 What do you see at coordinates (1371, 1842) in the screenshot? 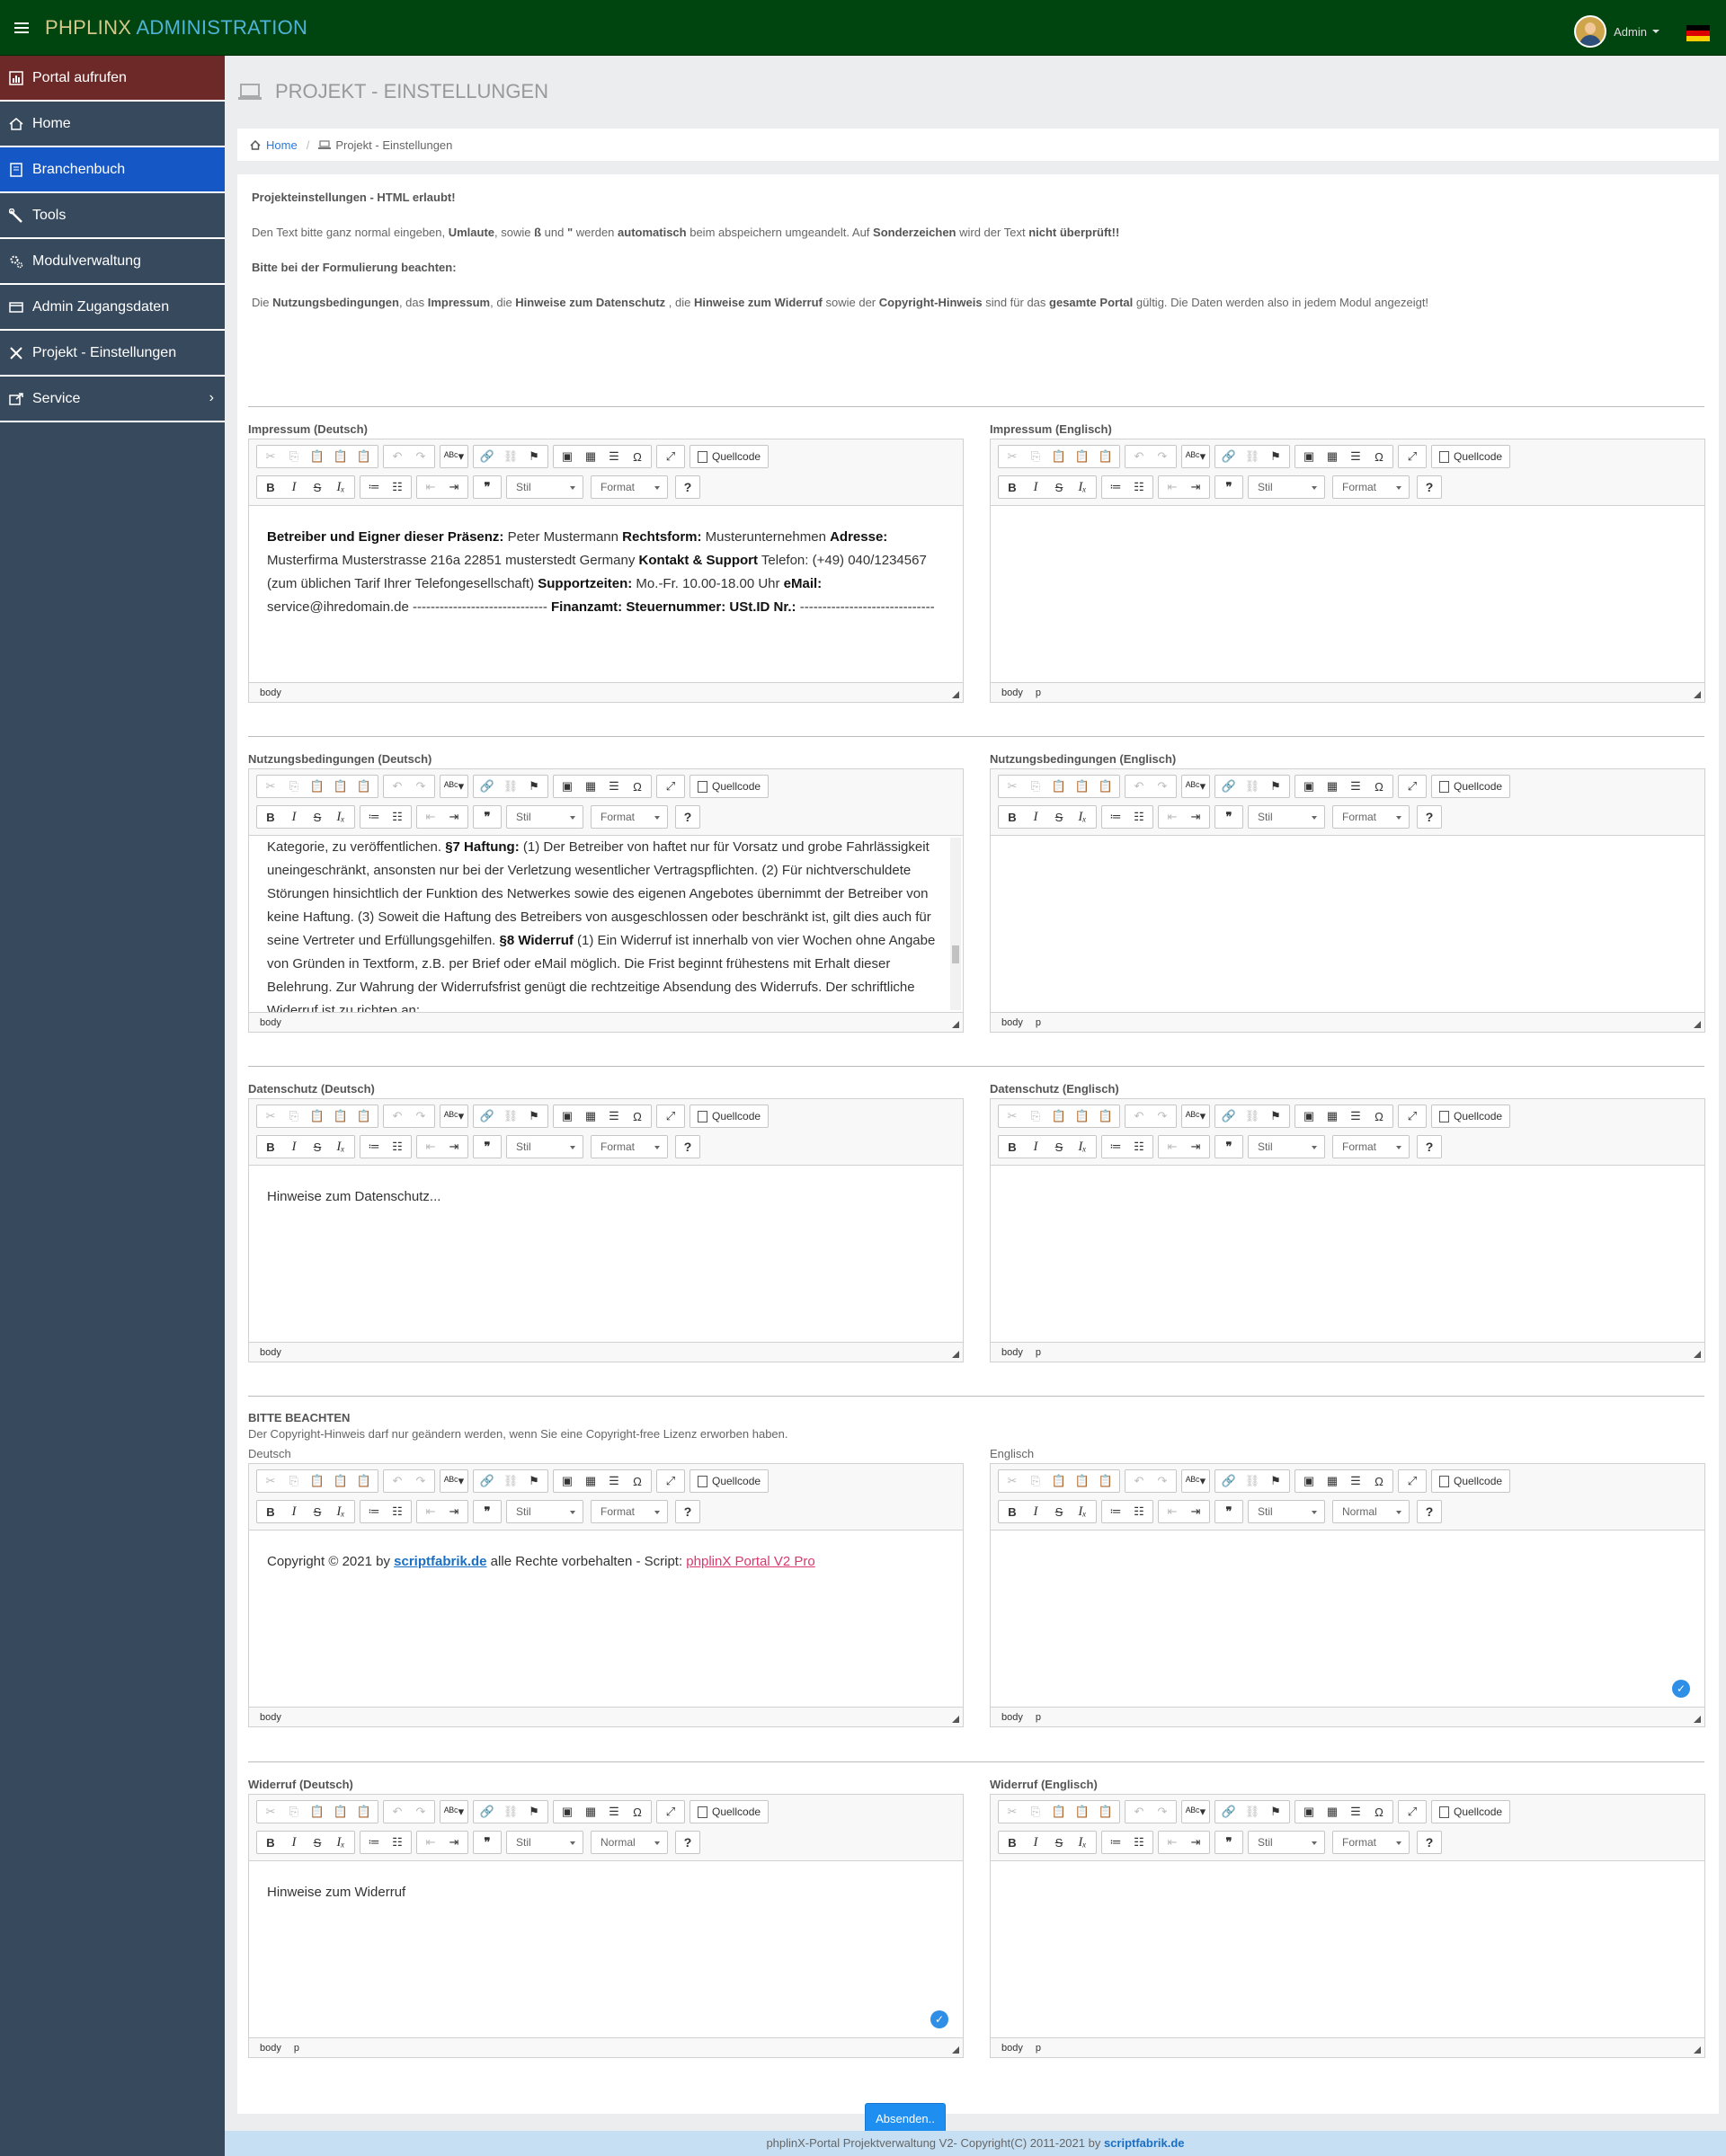
I see `format-dropdown: Format` at bounding box center [1371, 1842].